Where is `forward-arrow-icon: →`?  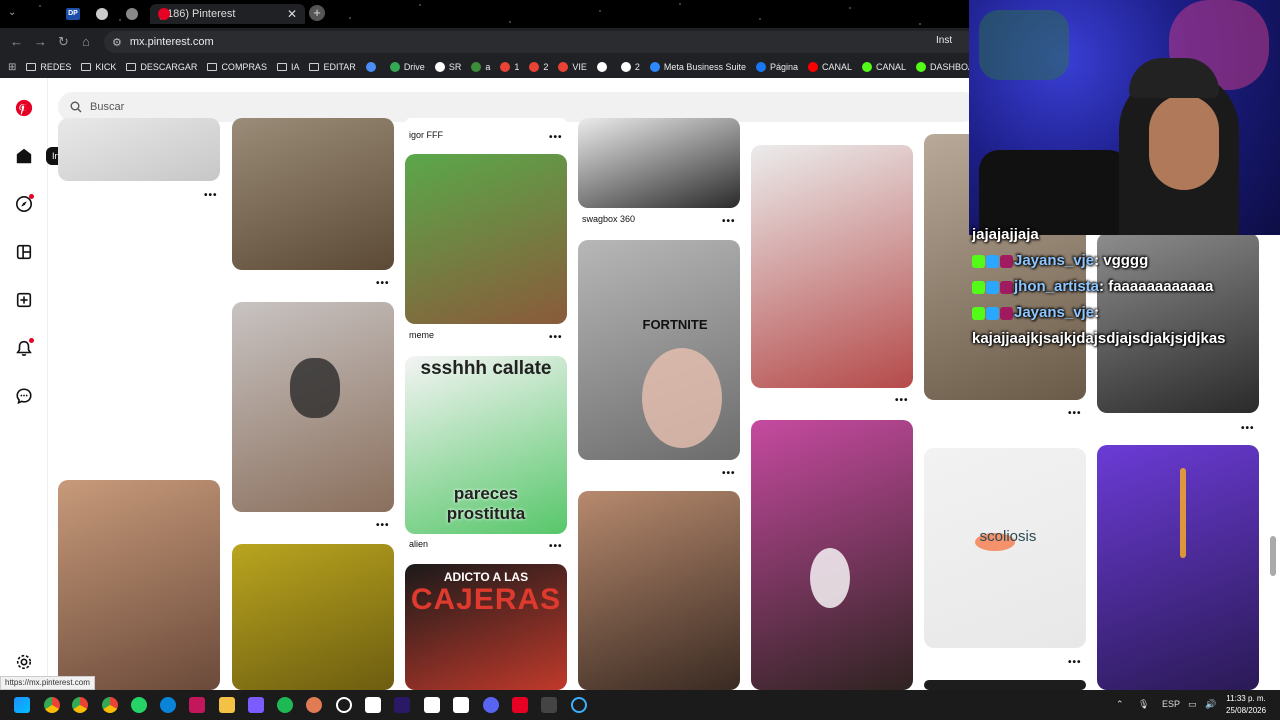
forward-arrow-icon: → is located at coordinates (40, 41).